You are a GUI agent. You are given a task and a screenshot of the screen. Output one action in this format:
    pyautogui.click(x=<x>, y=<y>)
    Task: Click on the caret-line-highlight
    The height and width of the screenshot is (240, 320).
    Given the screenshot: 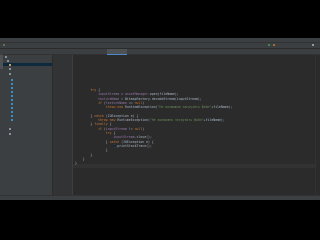 What is the action you would take?
    pyautogui.click(x=194, y=166)
    